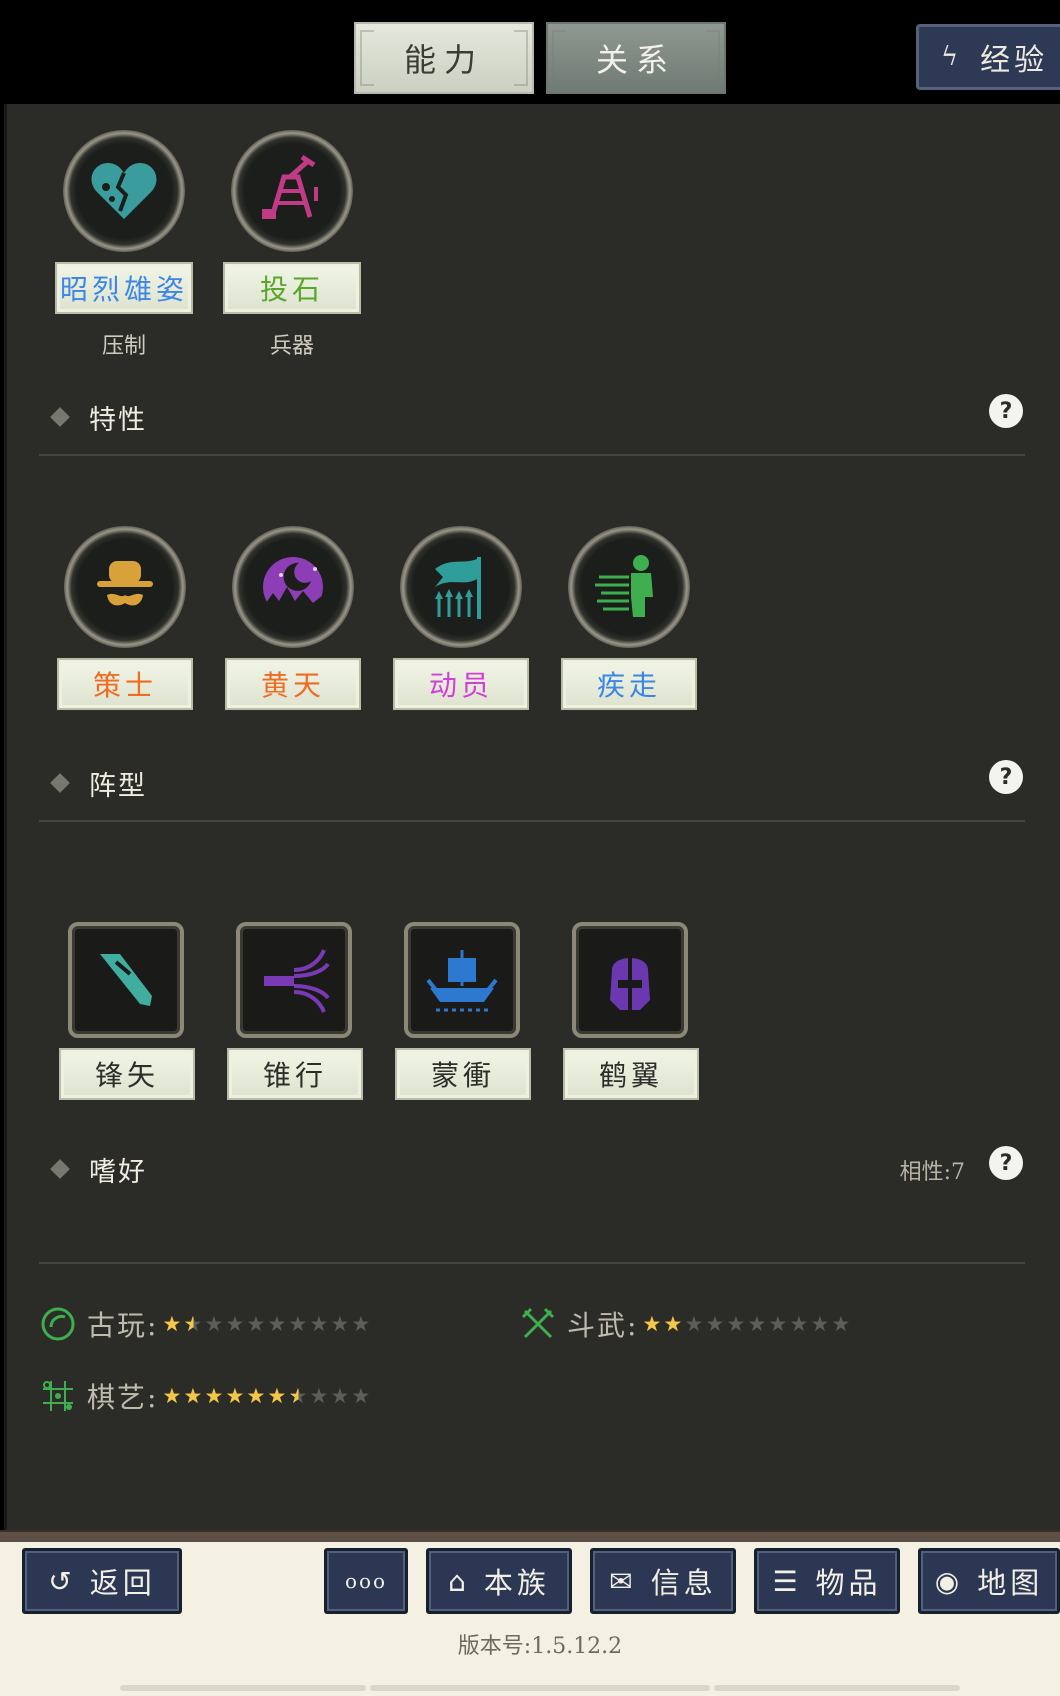  I want to click on clan-label: 本族, so click(516, 1583).